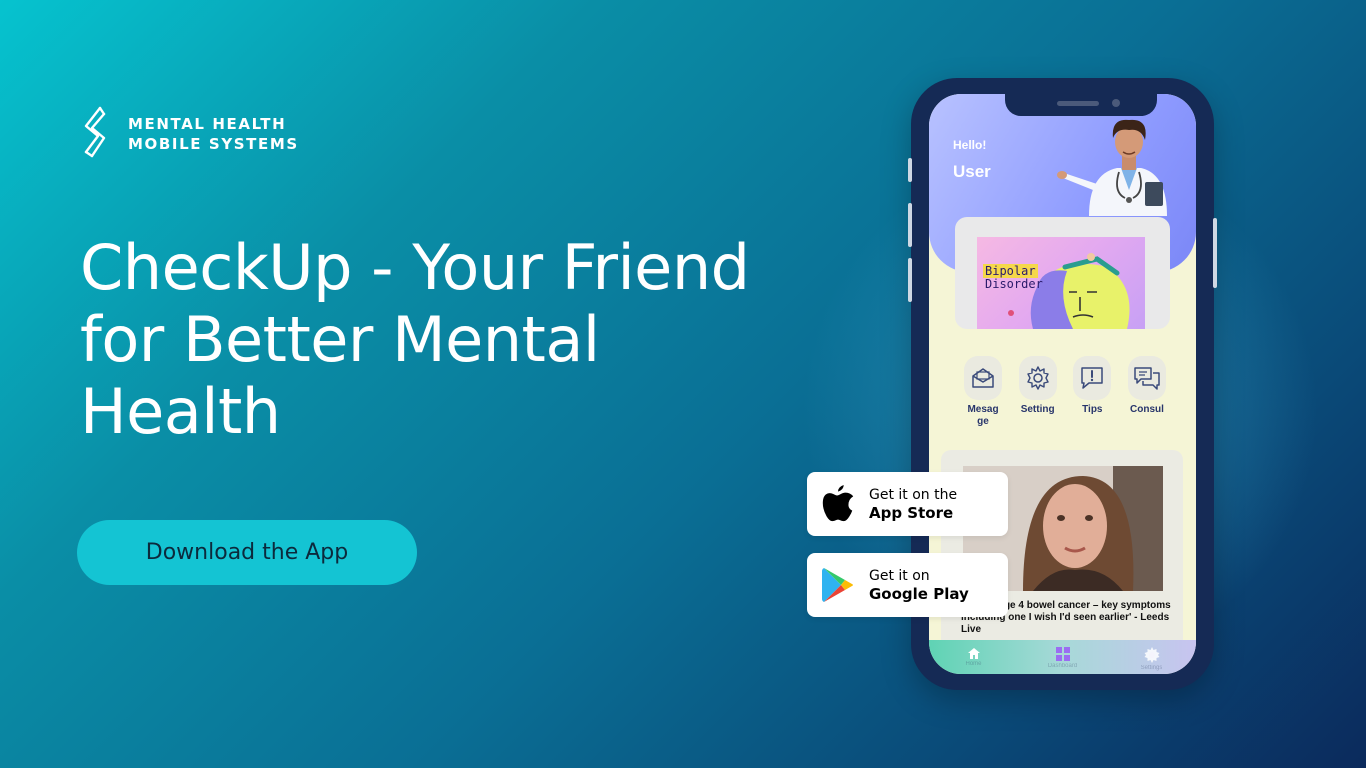 Image resolution: width=1366 pixels, height=768 pixels. What do you see at coordinates (1078, 103) in the screenshot?
I see `speaker-grille` at bounding box center [1078, 103].